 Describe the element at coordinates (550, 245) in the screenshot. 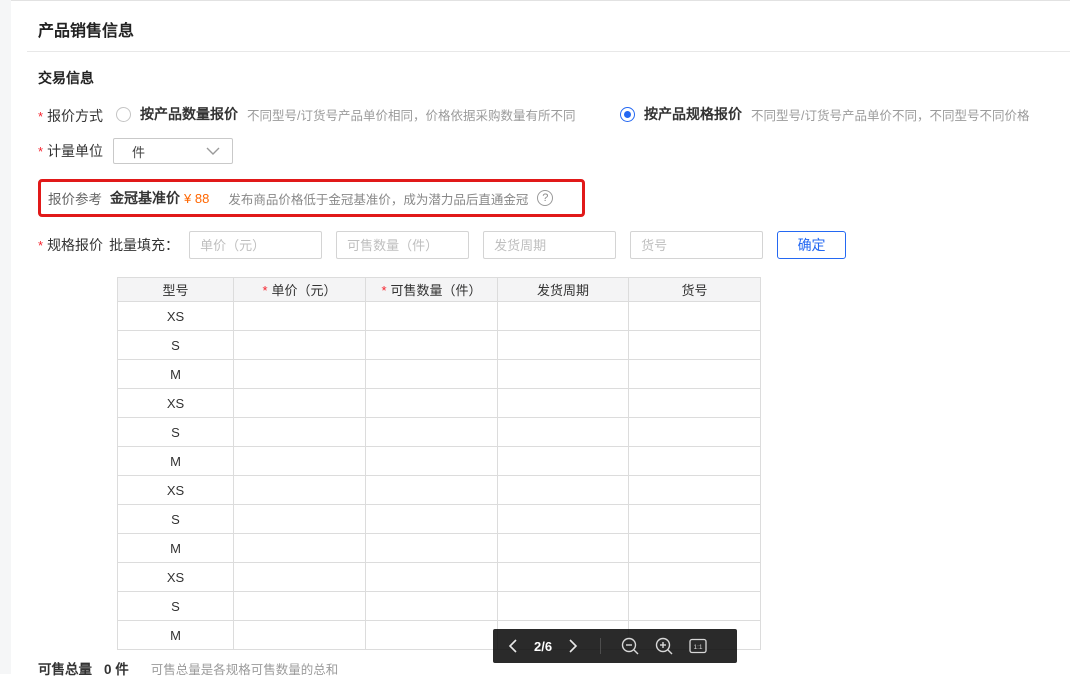

I see `batch-cycle-input` at that location.